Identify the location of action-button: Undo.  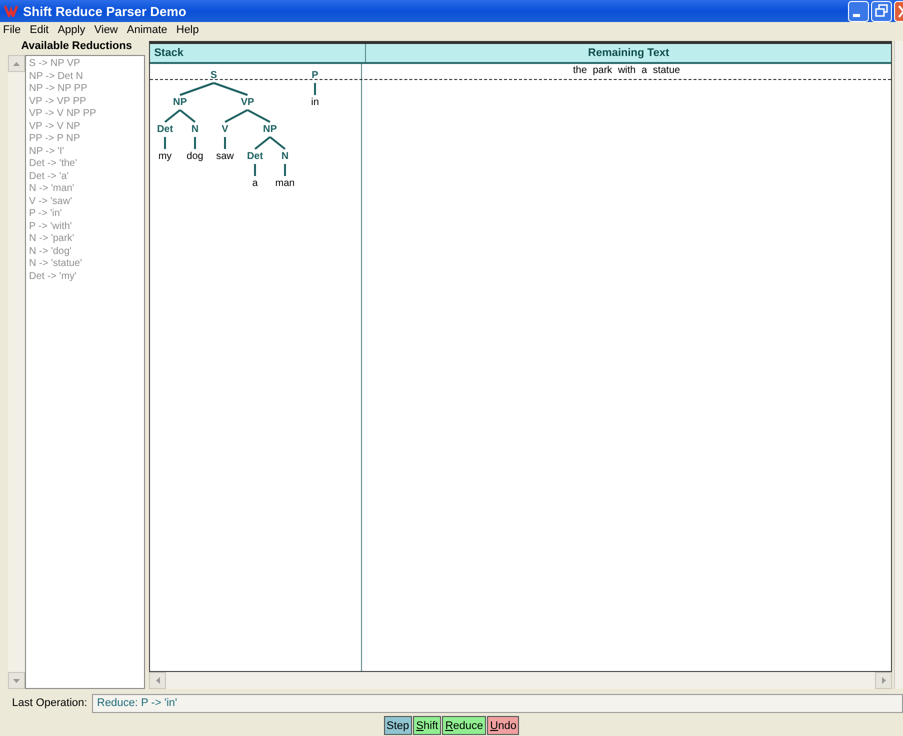
(503, 725).